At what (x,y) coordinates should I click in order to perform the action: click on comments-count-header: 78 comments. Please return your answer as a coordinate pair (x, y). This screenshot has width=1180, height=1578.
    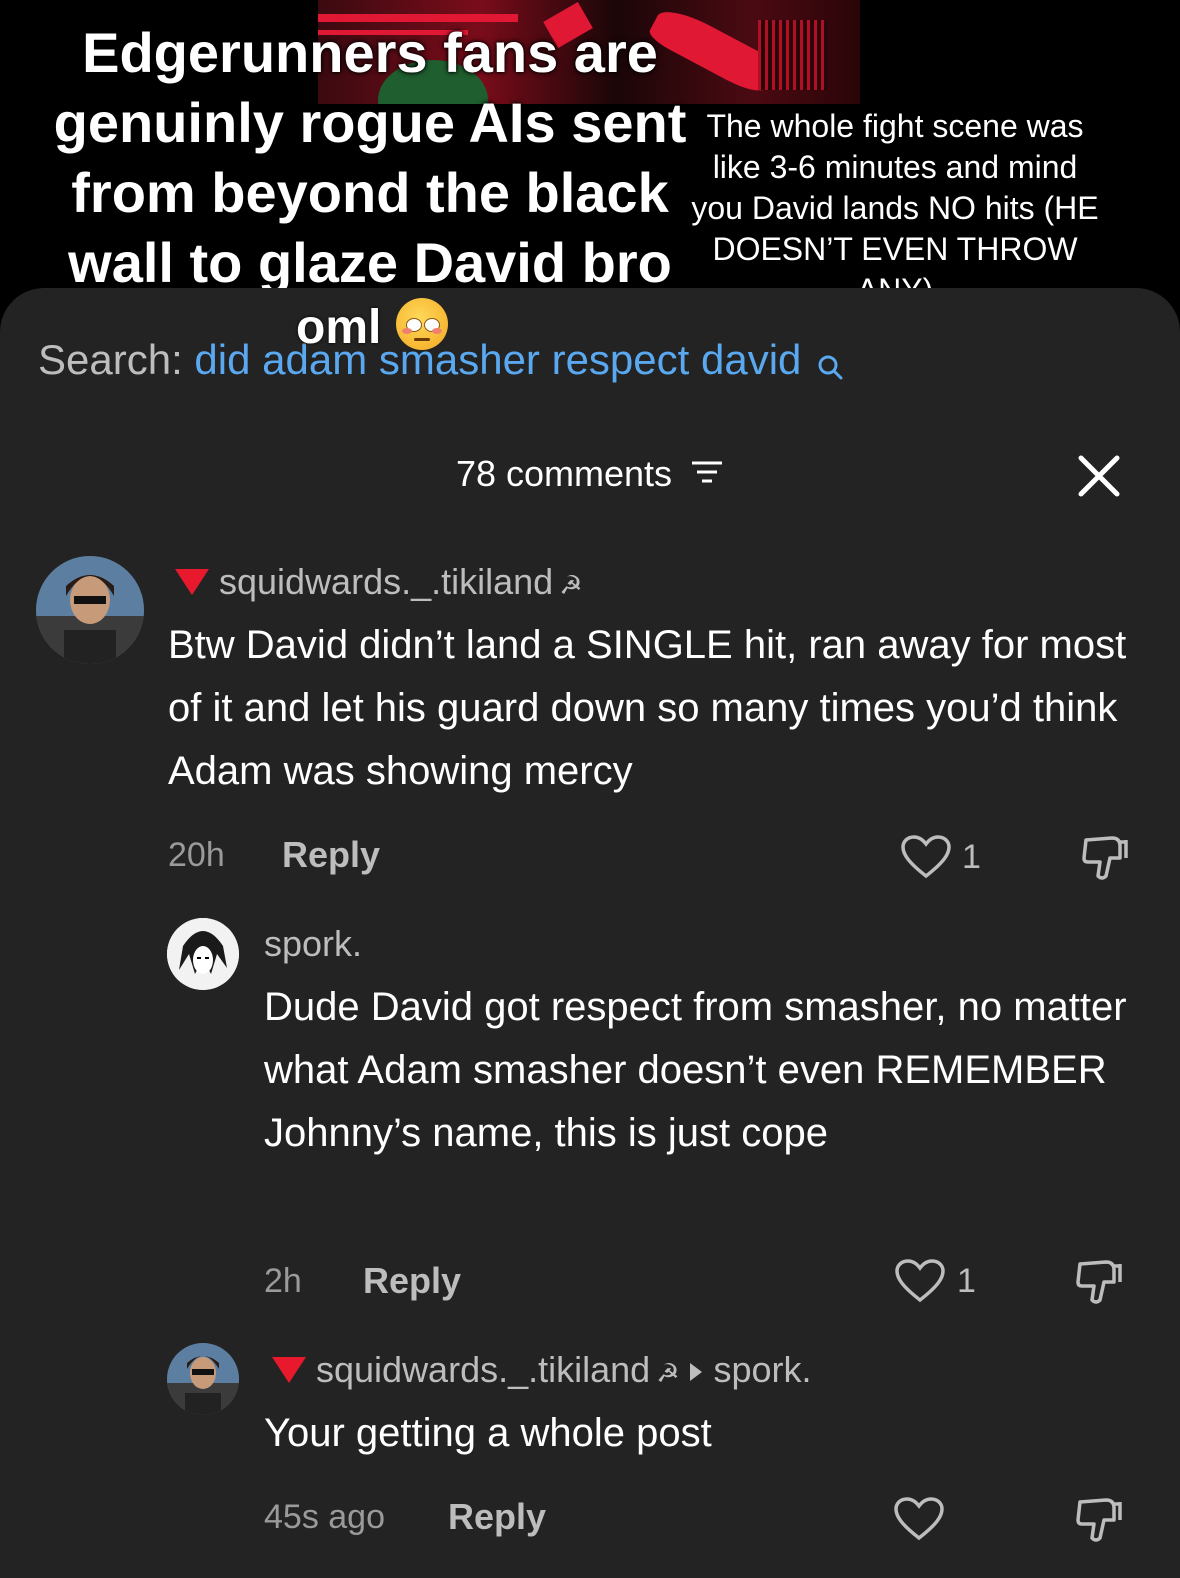
    Looking at the image, I should click on (590, 474).